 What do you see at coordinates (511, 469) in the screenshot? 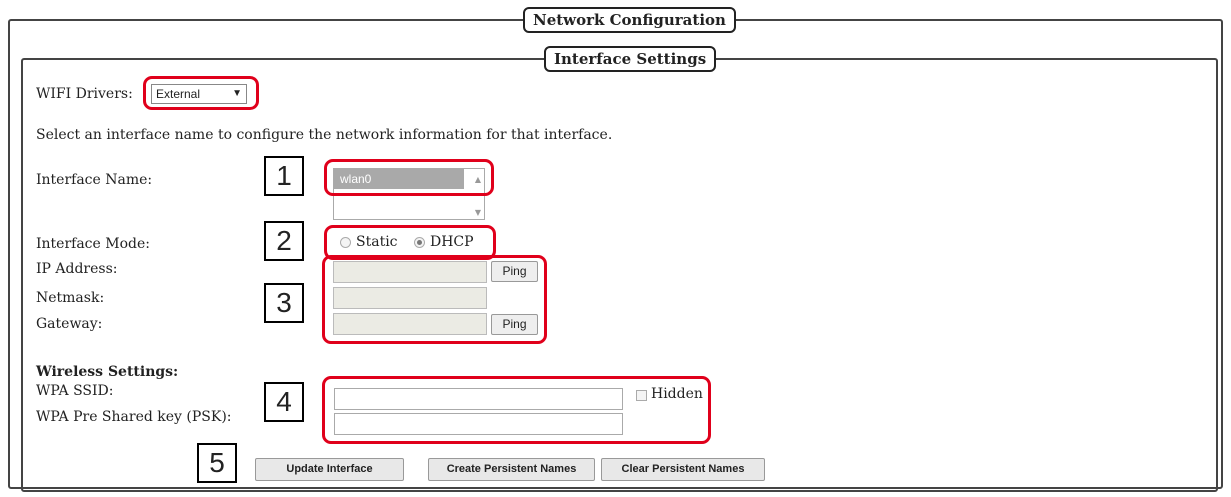
I see `create-persistent-names-button: Create Persistent Names` at bounding box center [511, 469].